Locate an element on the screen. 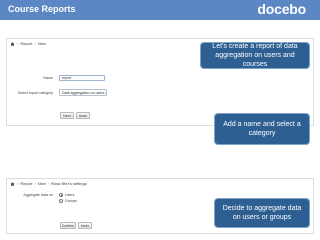  breadcrumb-settings: › Report › New › Rosa filter's settings is located at coordinates (48, 183).